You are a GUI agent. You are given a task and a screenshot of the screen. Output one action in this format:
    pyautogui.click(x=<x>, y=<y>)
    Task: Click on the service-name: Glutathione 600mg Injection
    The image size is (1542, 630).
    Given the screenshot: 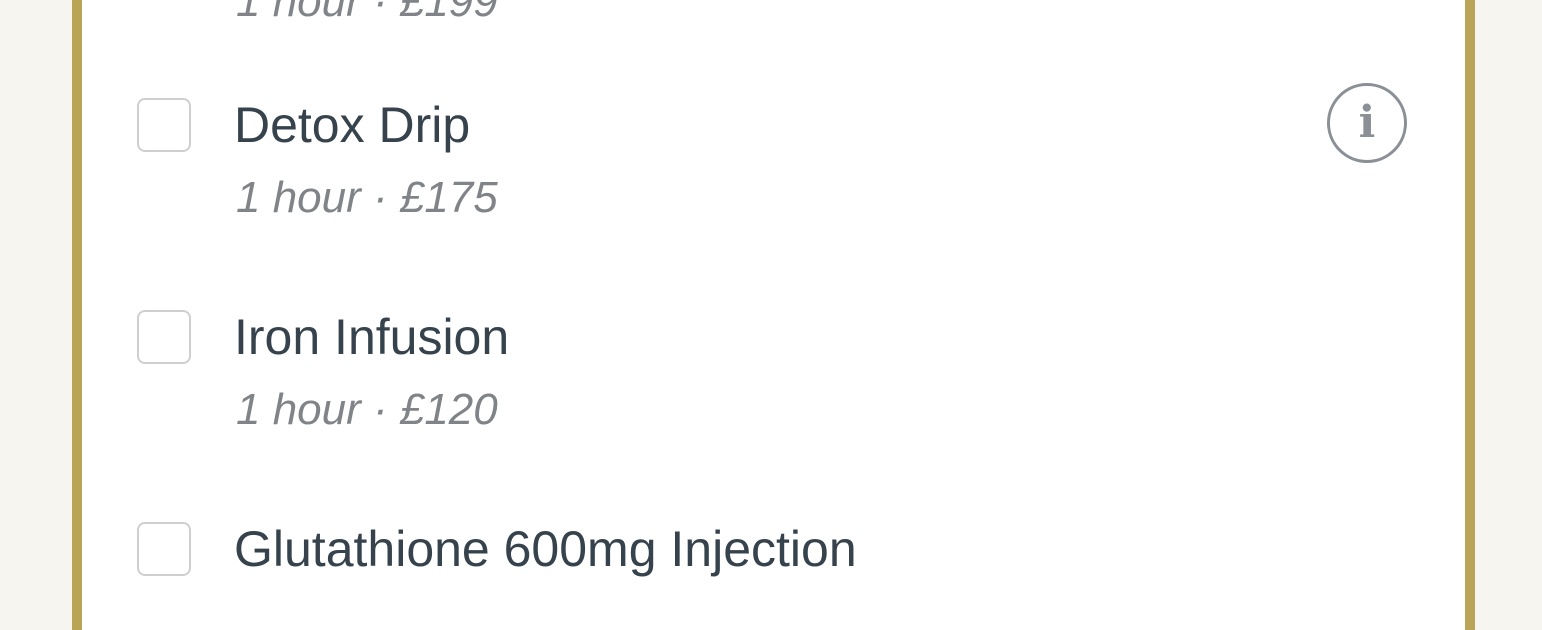 What is the action you would take?
    pyautogui.click(x=545, y=549)
    